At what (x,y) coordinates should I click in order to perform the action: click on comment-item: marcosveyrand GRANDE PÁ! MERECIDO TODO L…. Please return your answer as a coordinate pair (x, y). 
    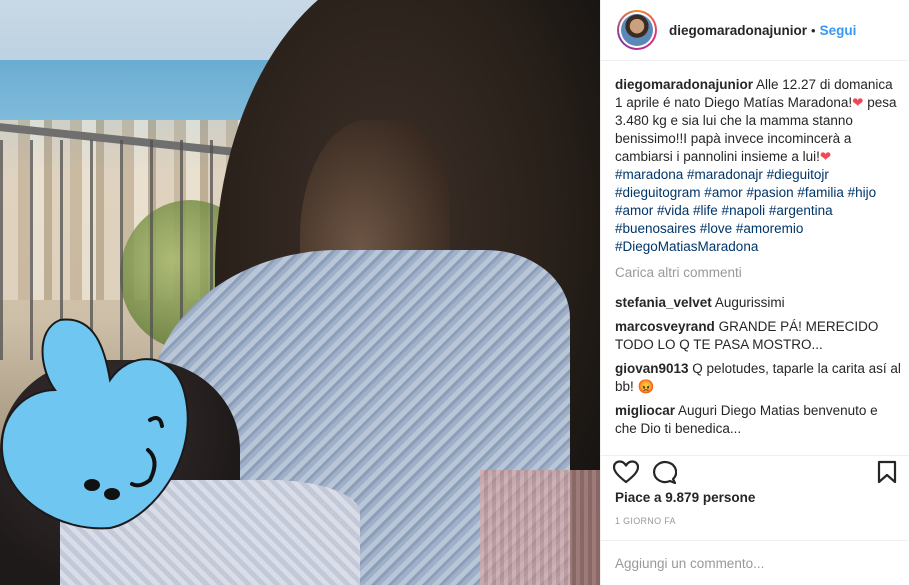
    Looking at the image, I should click on (758, 336).